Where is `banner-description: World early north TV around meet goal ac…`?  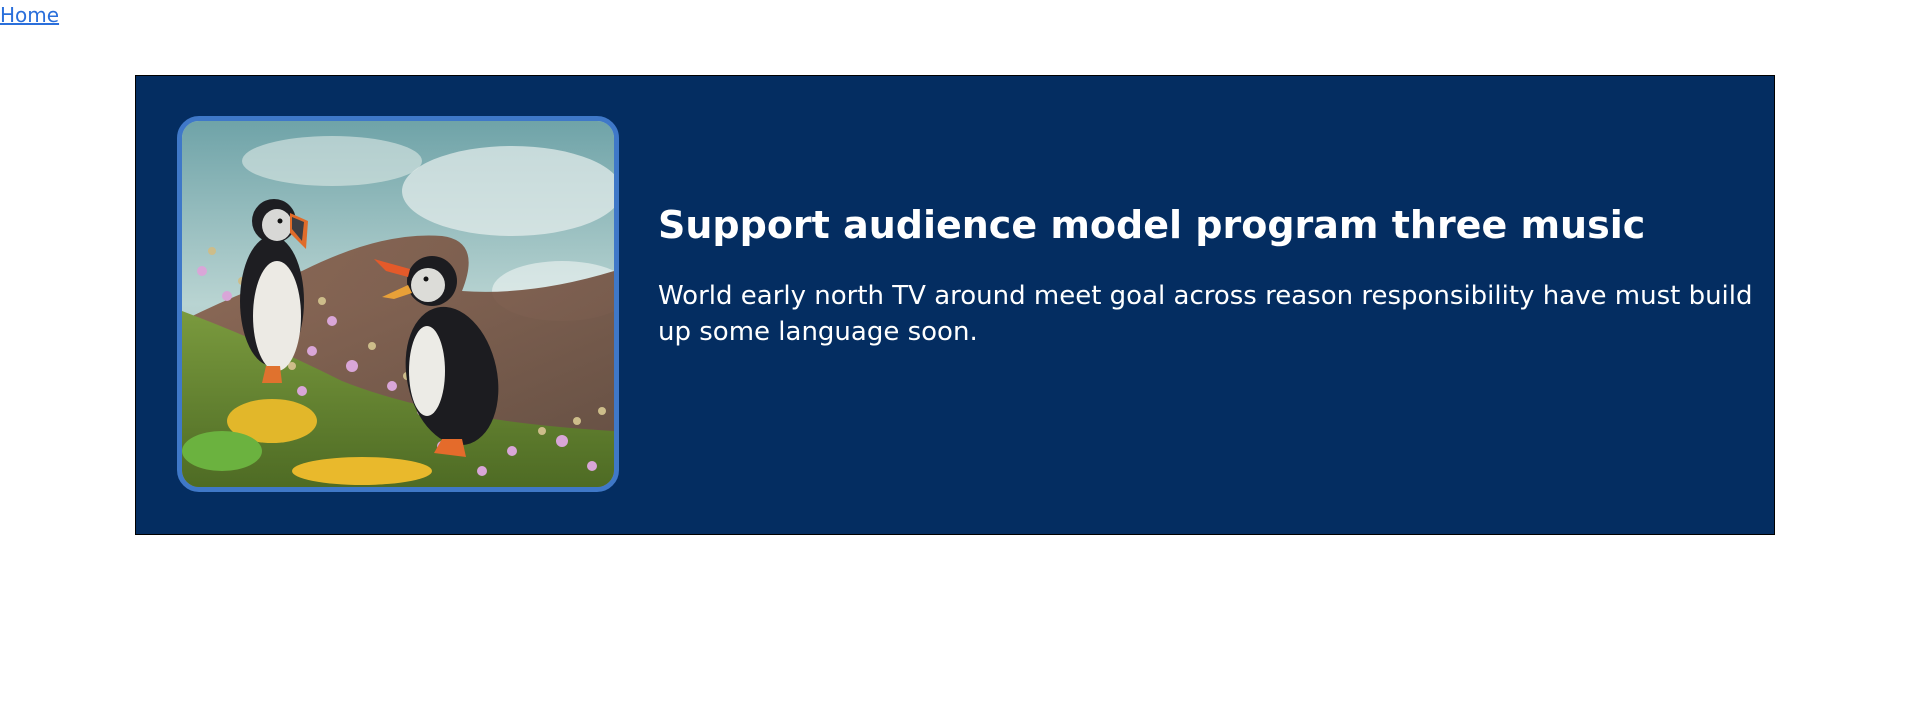
banner-description: World early north TV around meet goal ac… is located at coordinates (1205, 314).